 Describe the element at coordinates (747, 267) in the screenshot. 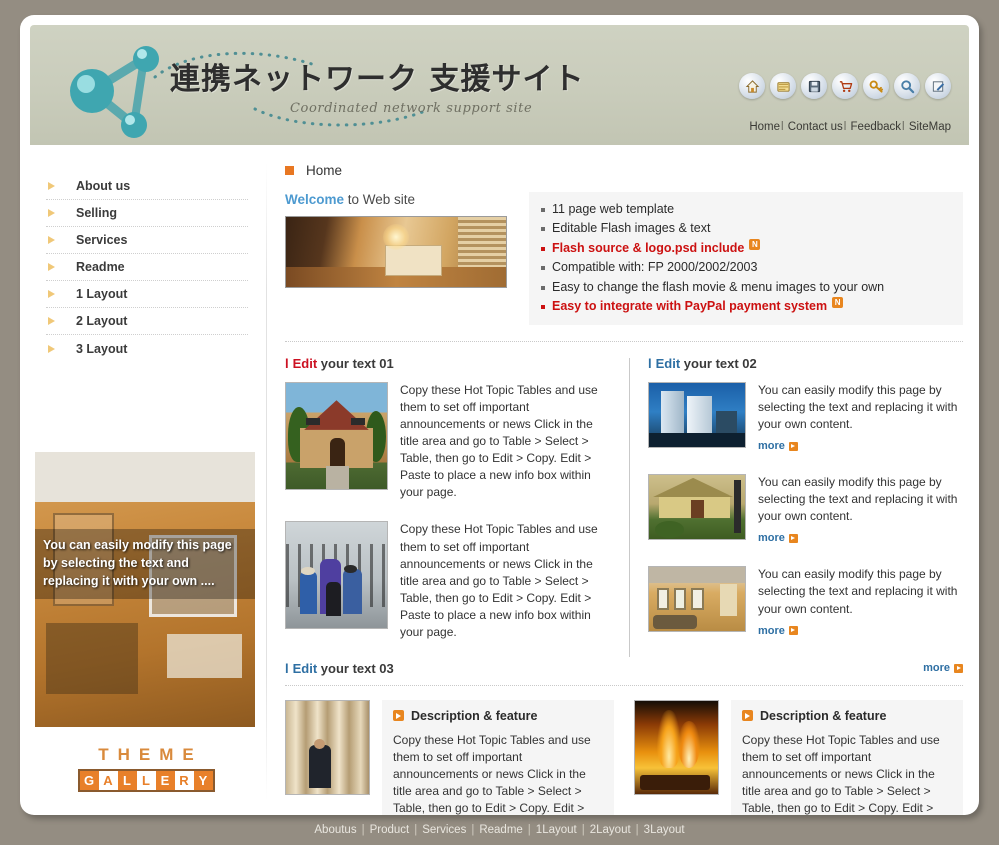

I see `feature-item: Compatible with: FP 2000/2002/2003` at that location.